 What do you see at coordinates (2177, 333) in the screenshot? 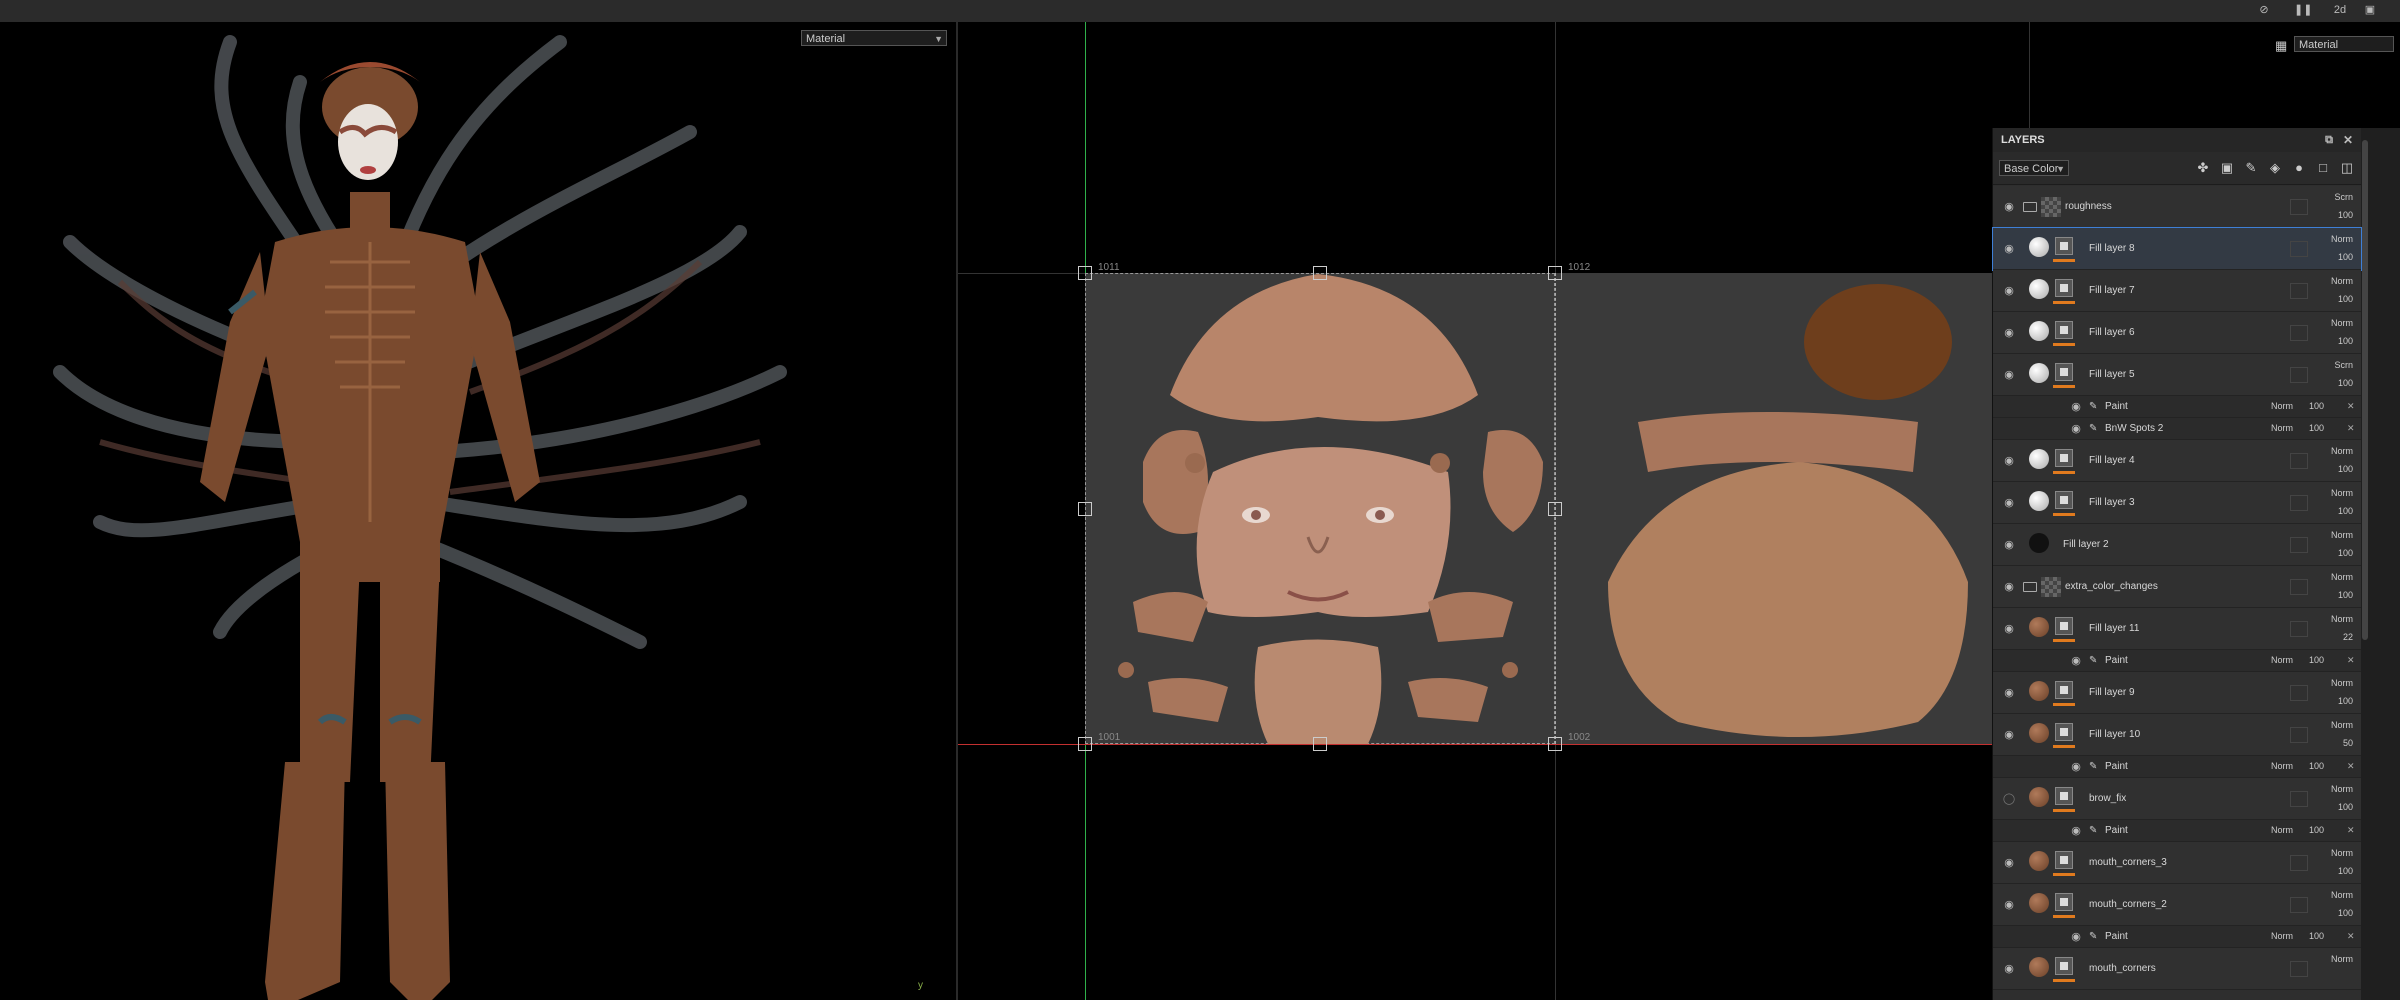
I see `layer-row: ◉ Fill layer 6 Norm 100` at bounding box center [2177, 333].